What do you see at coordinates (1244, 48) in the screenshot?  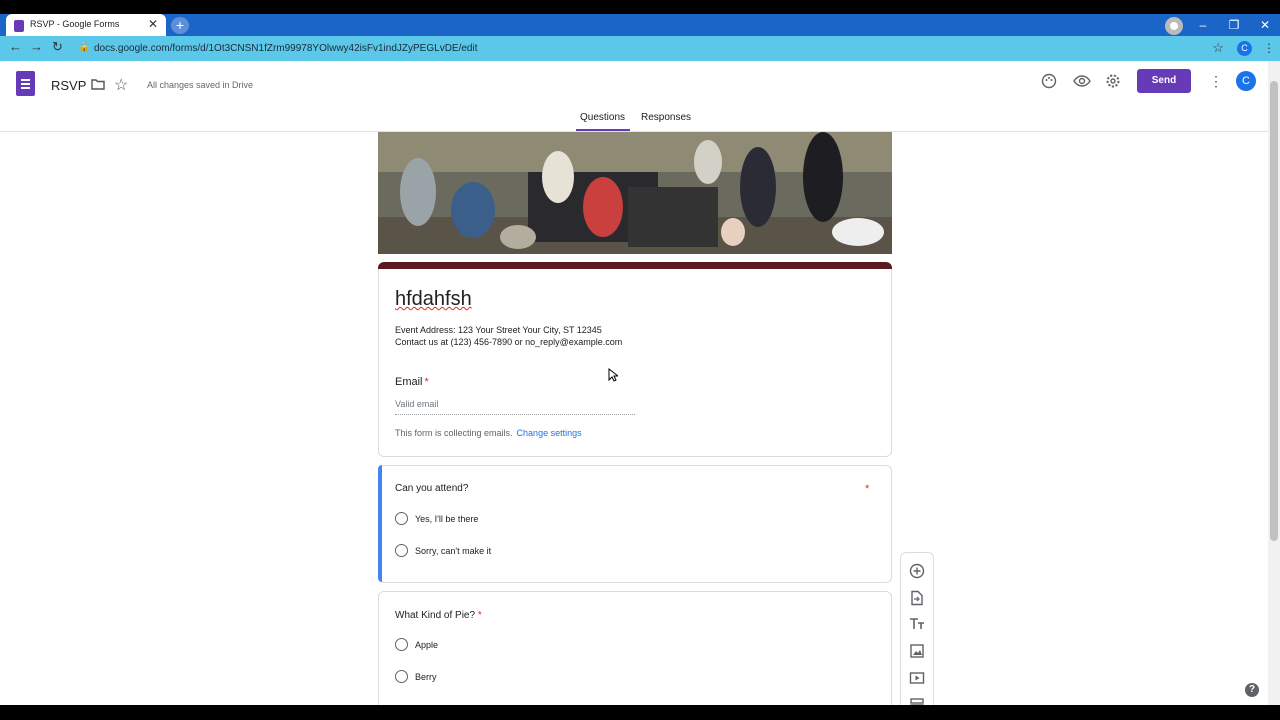 I see `browser-avatar: C` at bounding box center [1244, 48].